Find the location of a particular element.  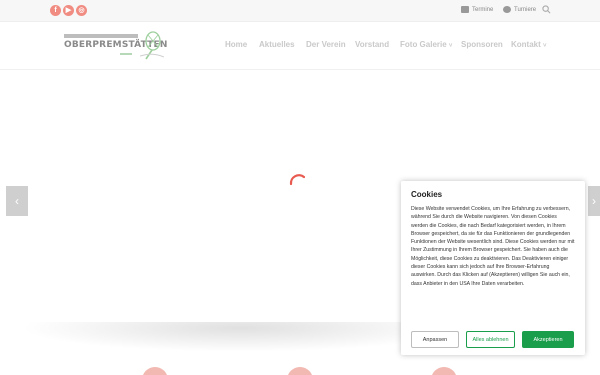

top-bar: f ▶ ◎ Termine Turniere is located at coordinates (300, 11).